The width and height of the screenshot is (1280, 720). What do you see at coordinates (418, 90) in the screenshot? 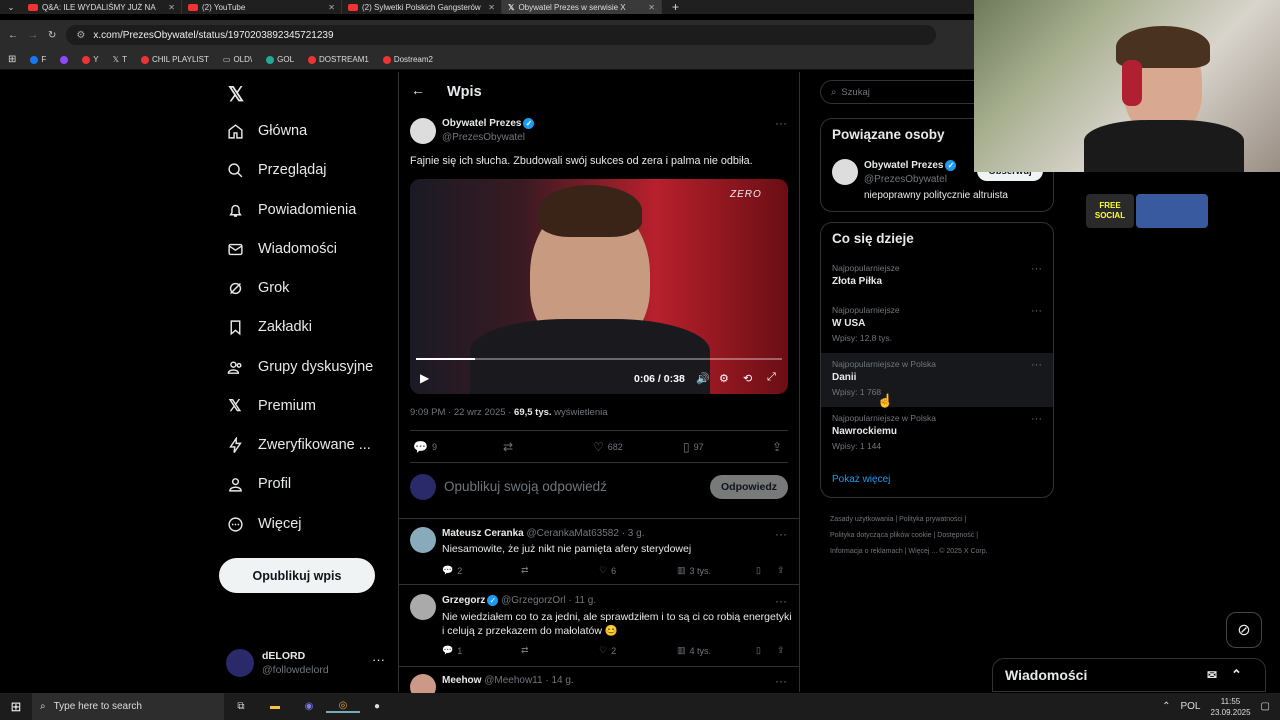
I see `back-arrow-icon: ←` at bounding box center [418, 90].